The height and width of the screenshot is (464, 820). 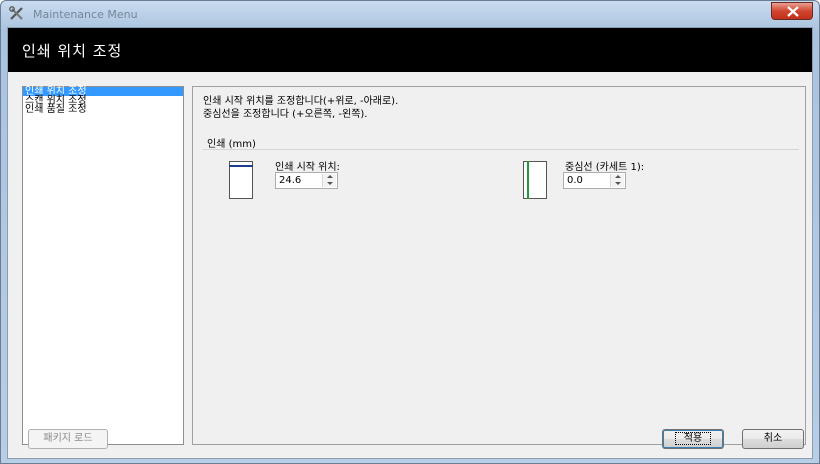 I want to click on center-line-icon, so click(x=535, y=180).